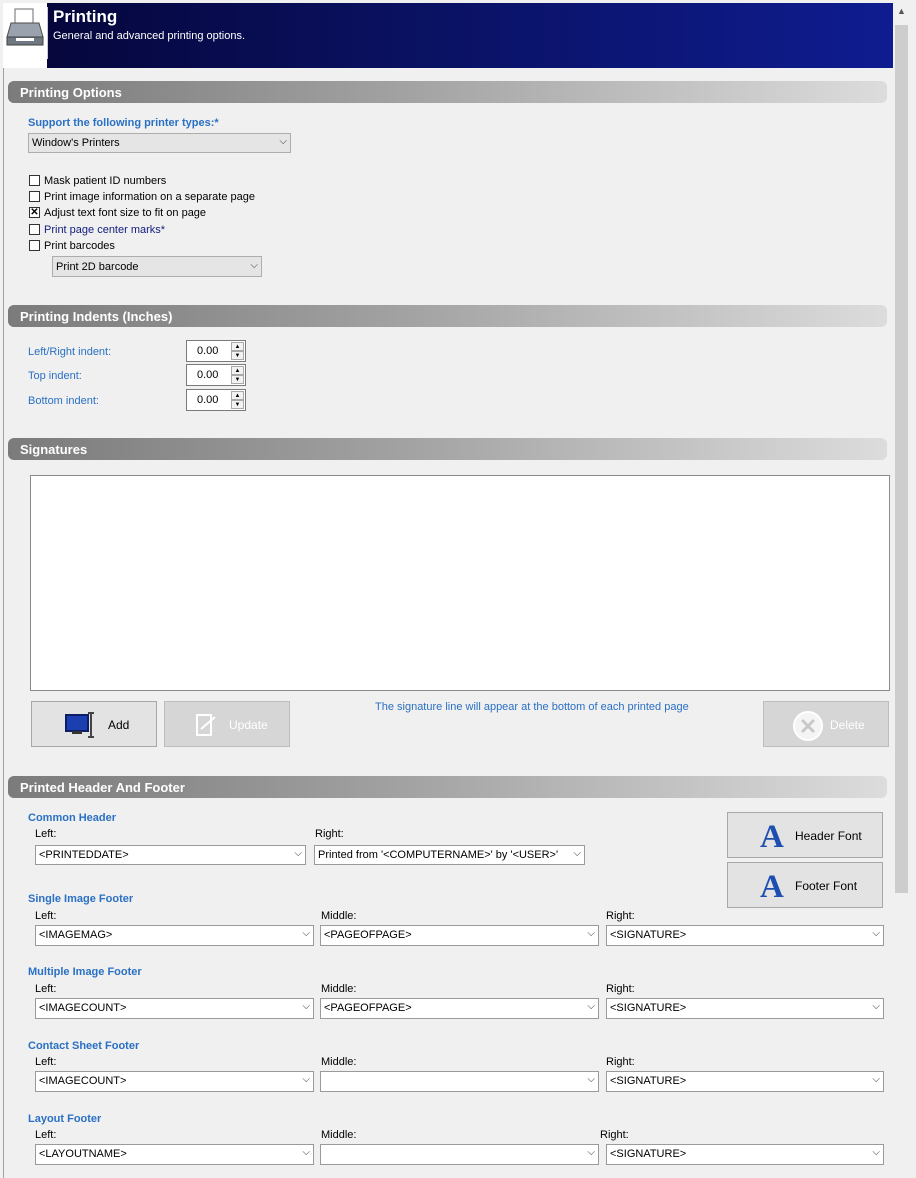 This screenshot has height=1178, width=916. I want to click on vertical-scrollbar: ▲, so click(901, 590).